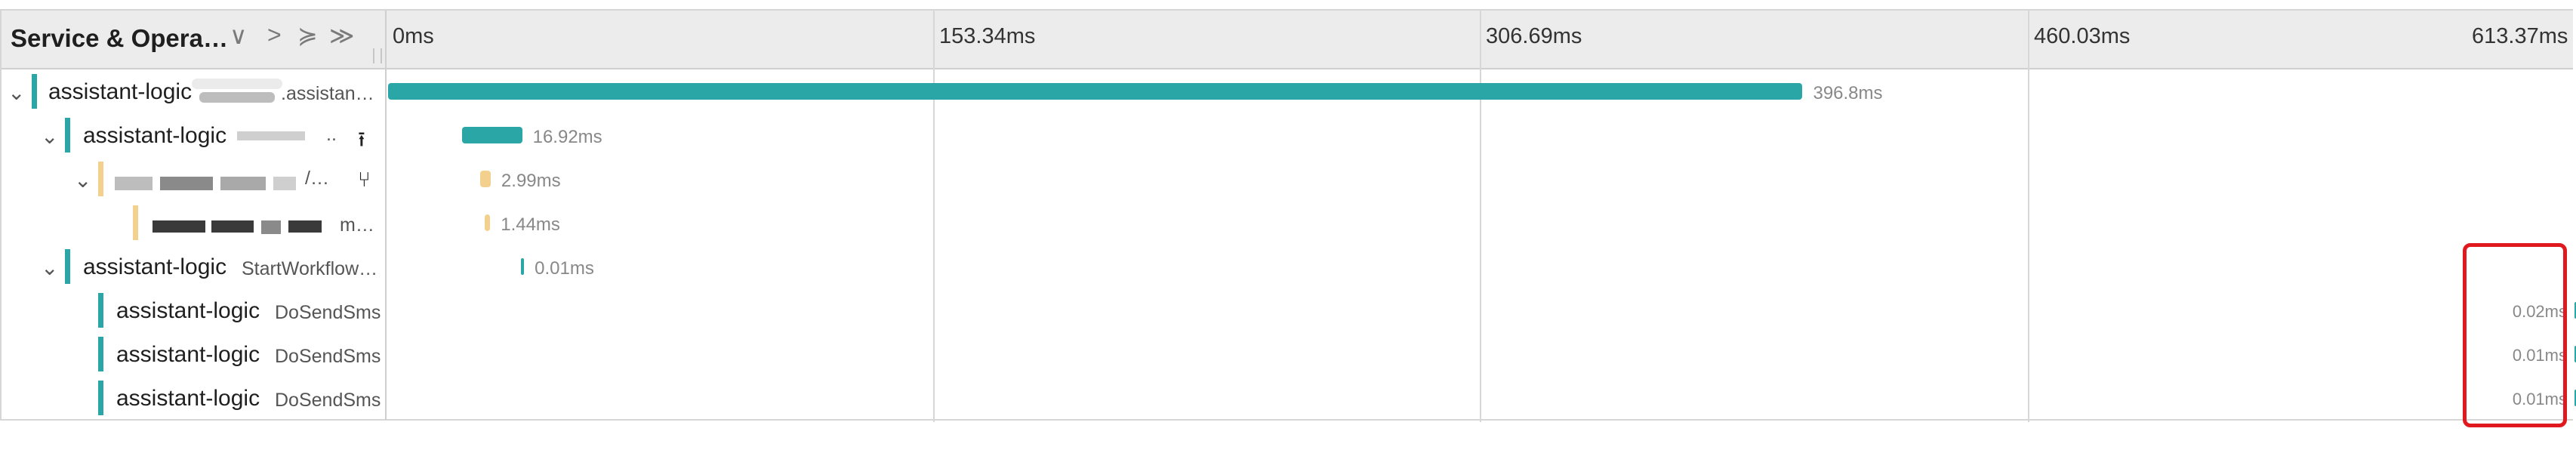 The image size is (2576, 450). Describe the element at coordinates (987, 36) in the screenshot. I see `tick-label: 153.34ms` at that location.